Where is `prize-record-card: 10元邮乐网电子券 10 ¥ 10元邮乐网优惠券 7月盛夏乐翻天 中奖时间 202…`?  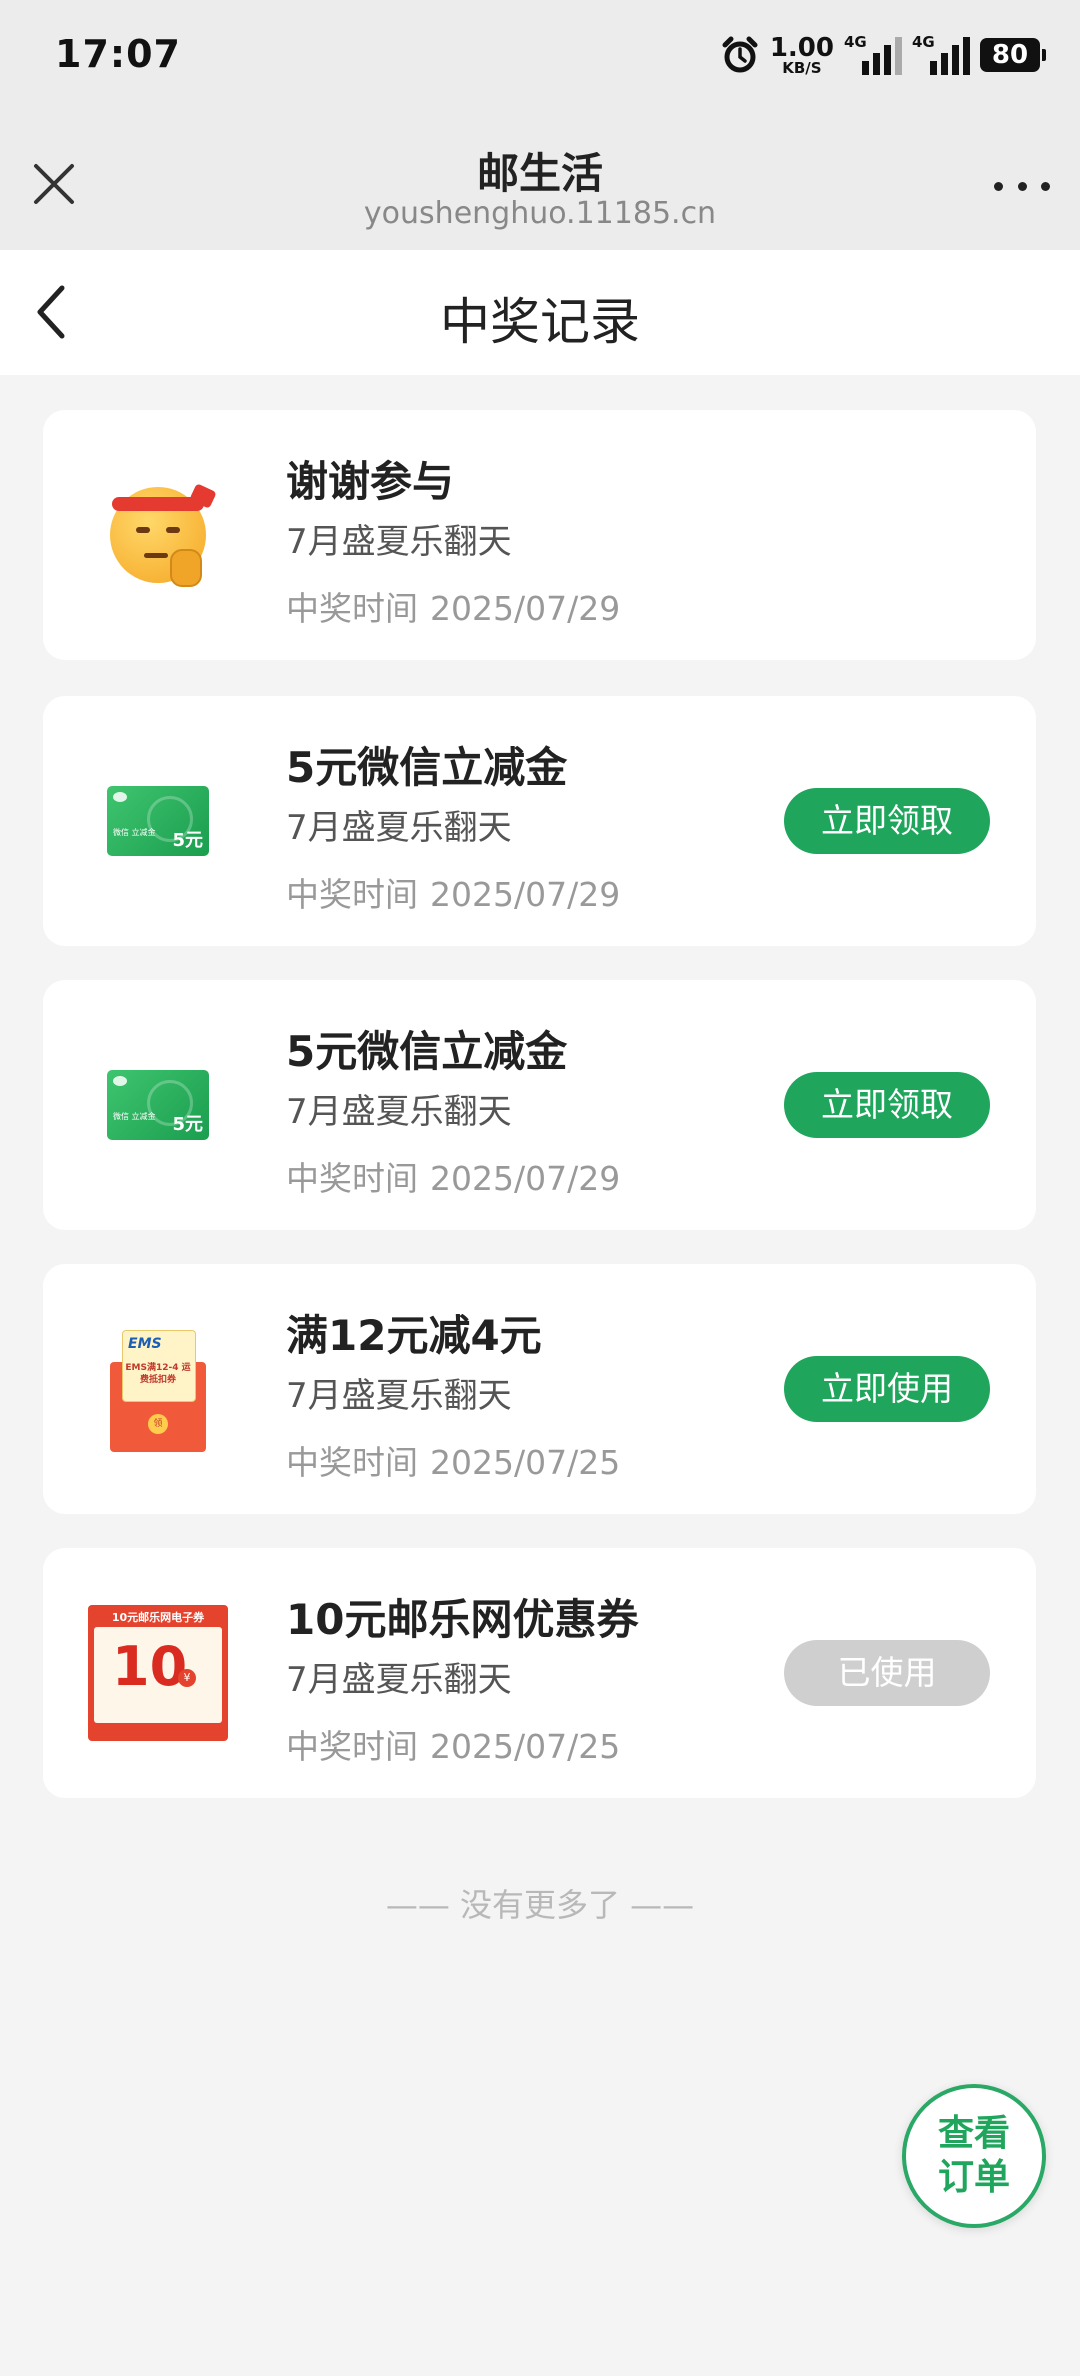 prize-record-card: 10元邮乐网电子券 10 ¥ 10元邮乐网优惠券 7月盛夏乐翻天 中奖时间 202… is located at coordinates (539, 1673).